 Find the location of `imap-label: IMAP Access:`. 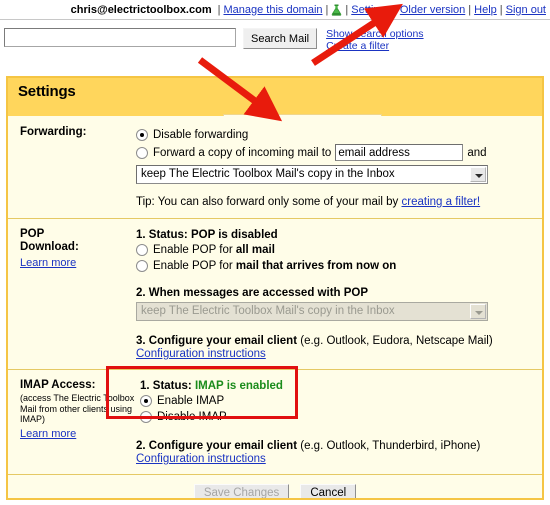

imap-label: IMAP Access: is located at coordinates (58, 385).